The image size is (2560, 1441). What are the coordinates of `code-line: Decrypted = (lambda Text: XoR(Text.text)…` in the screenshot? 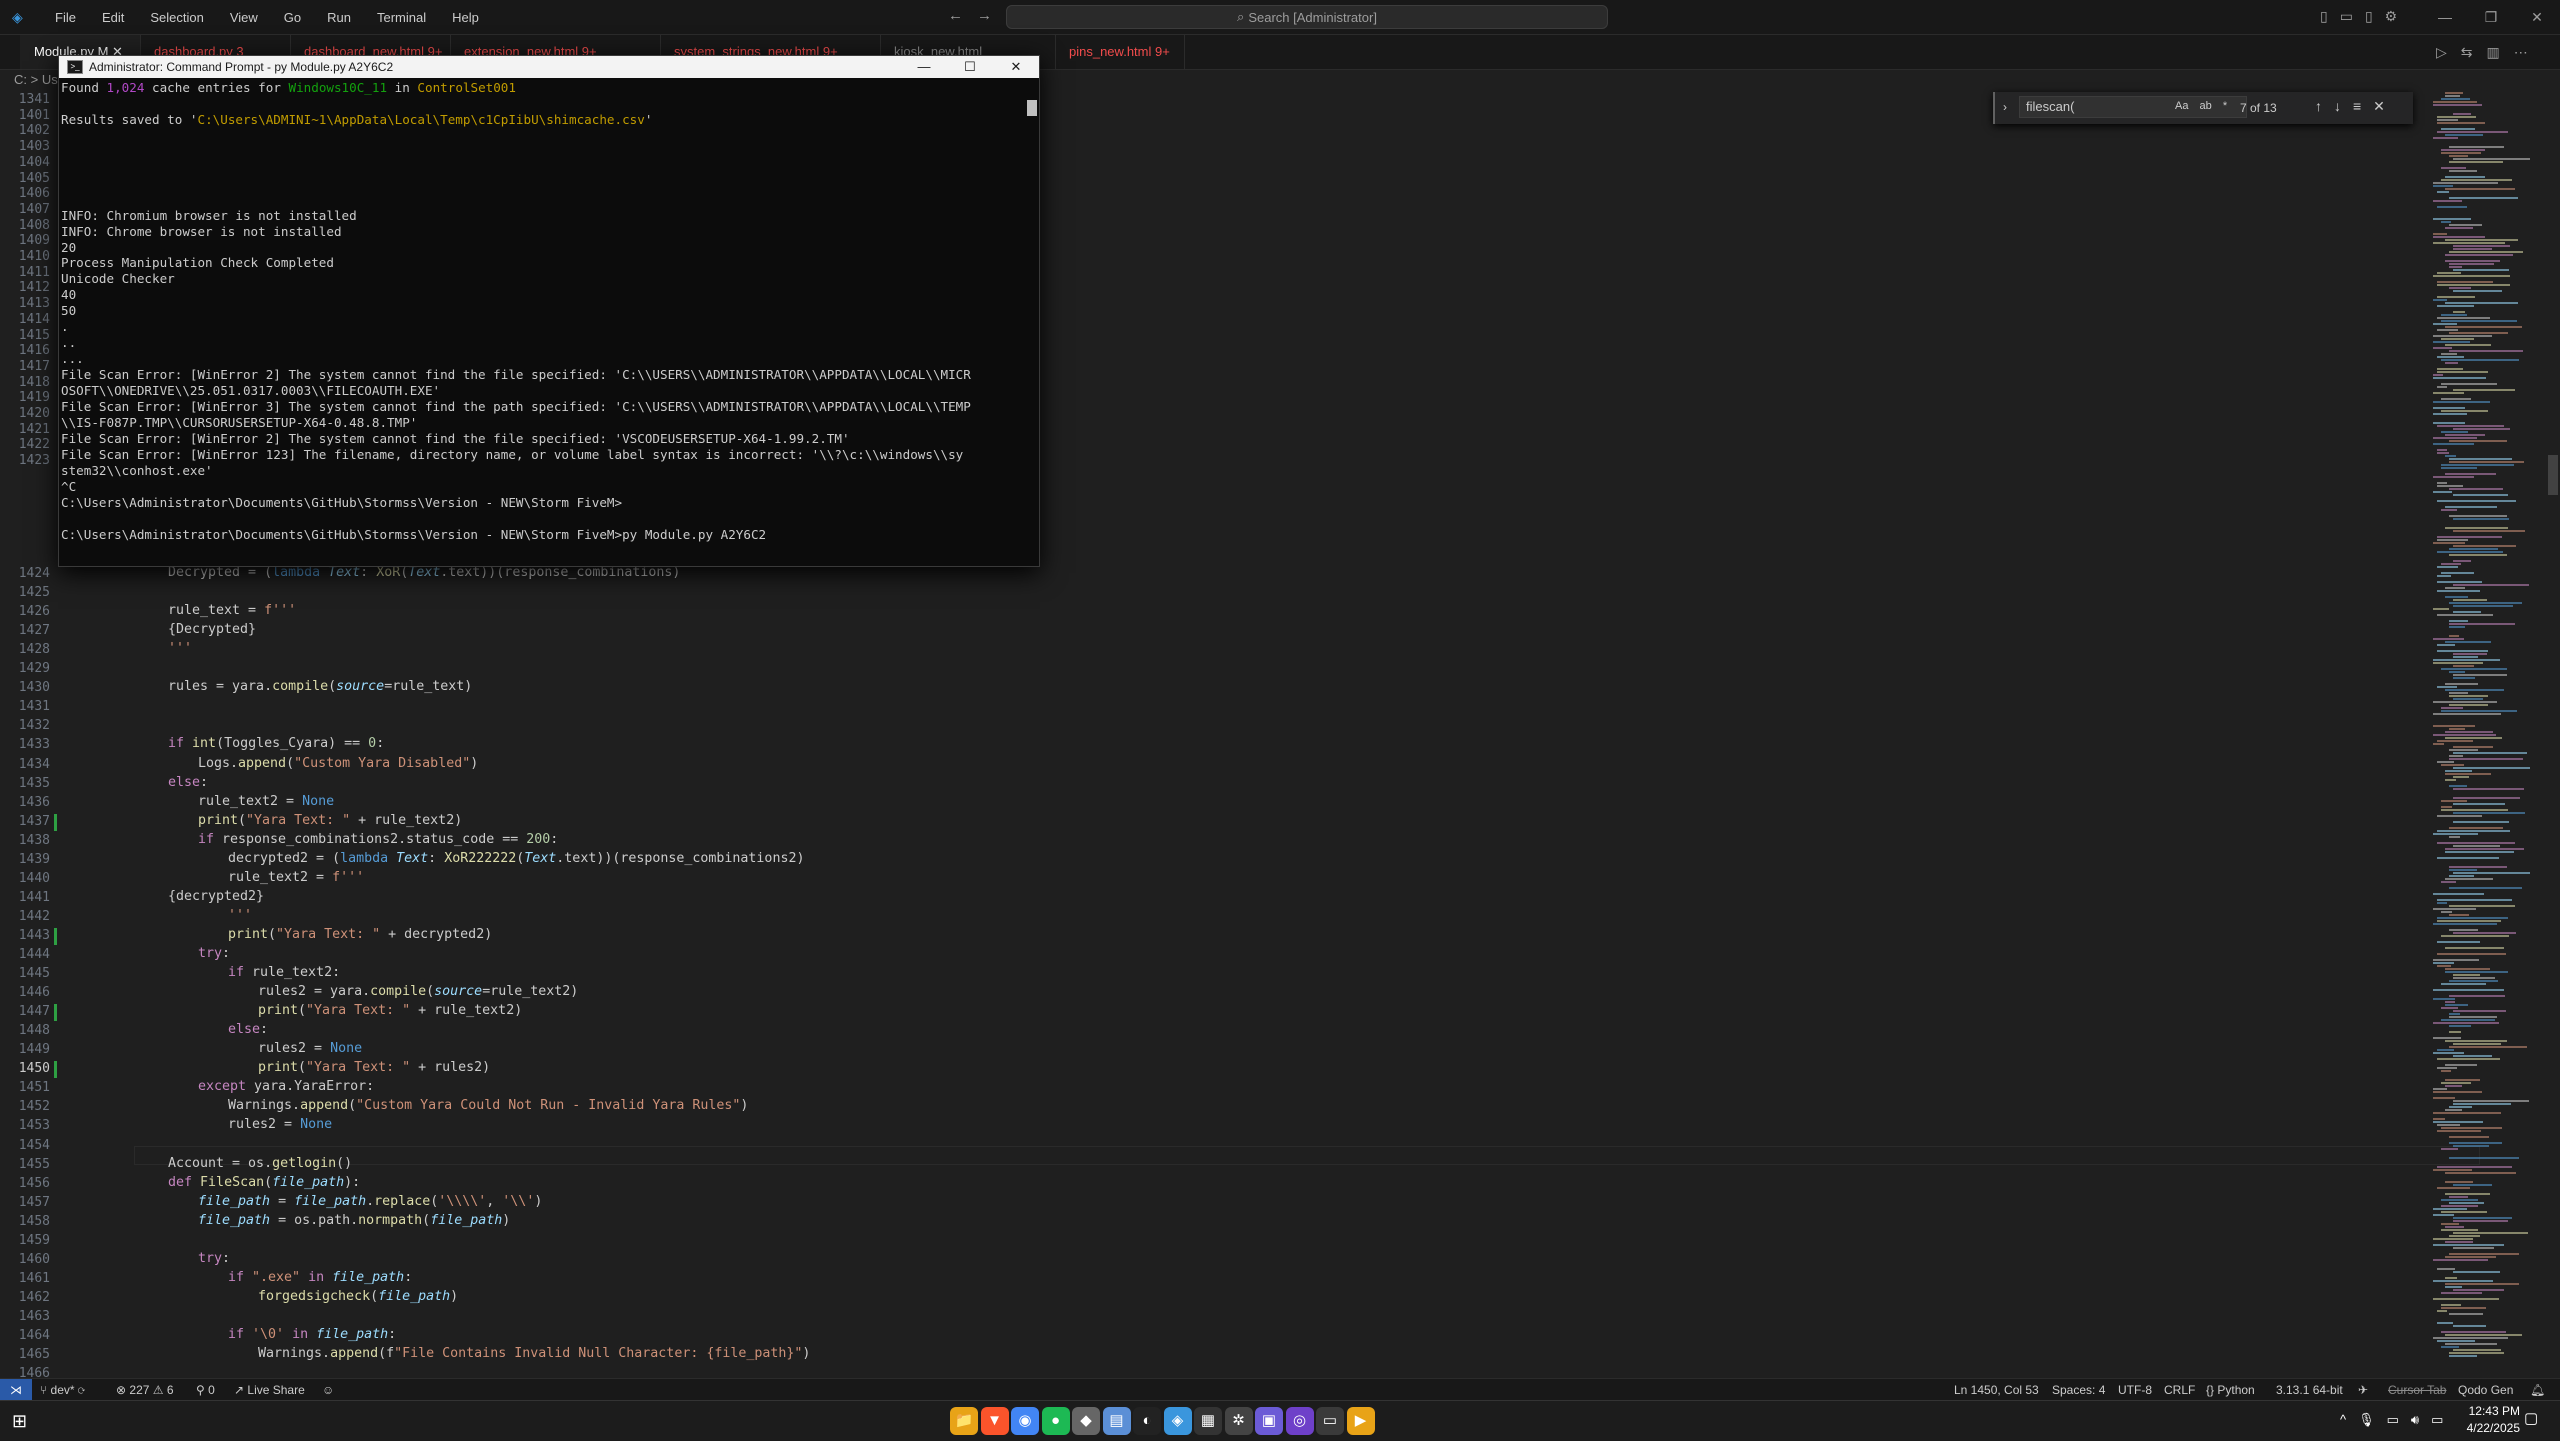 It's located at (424, 572).